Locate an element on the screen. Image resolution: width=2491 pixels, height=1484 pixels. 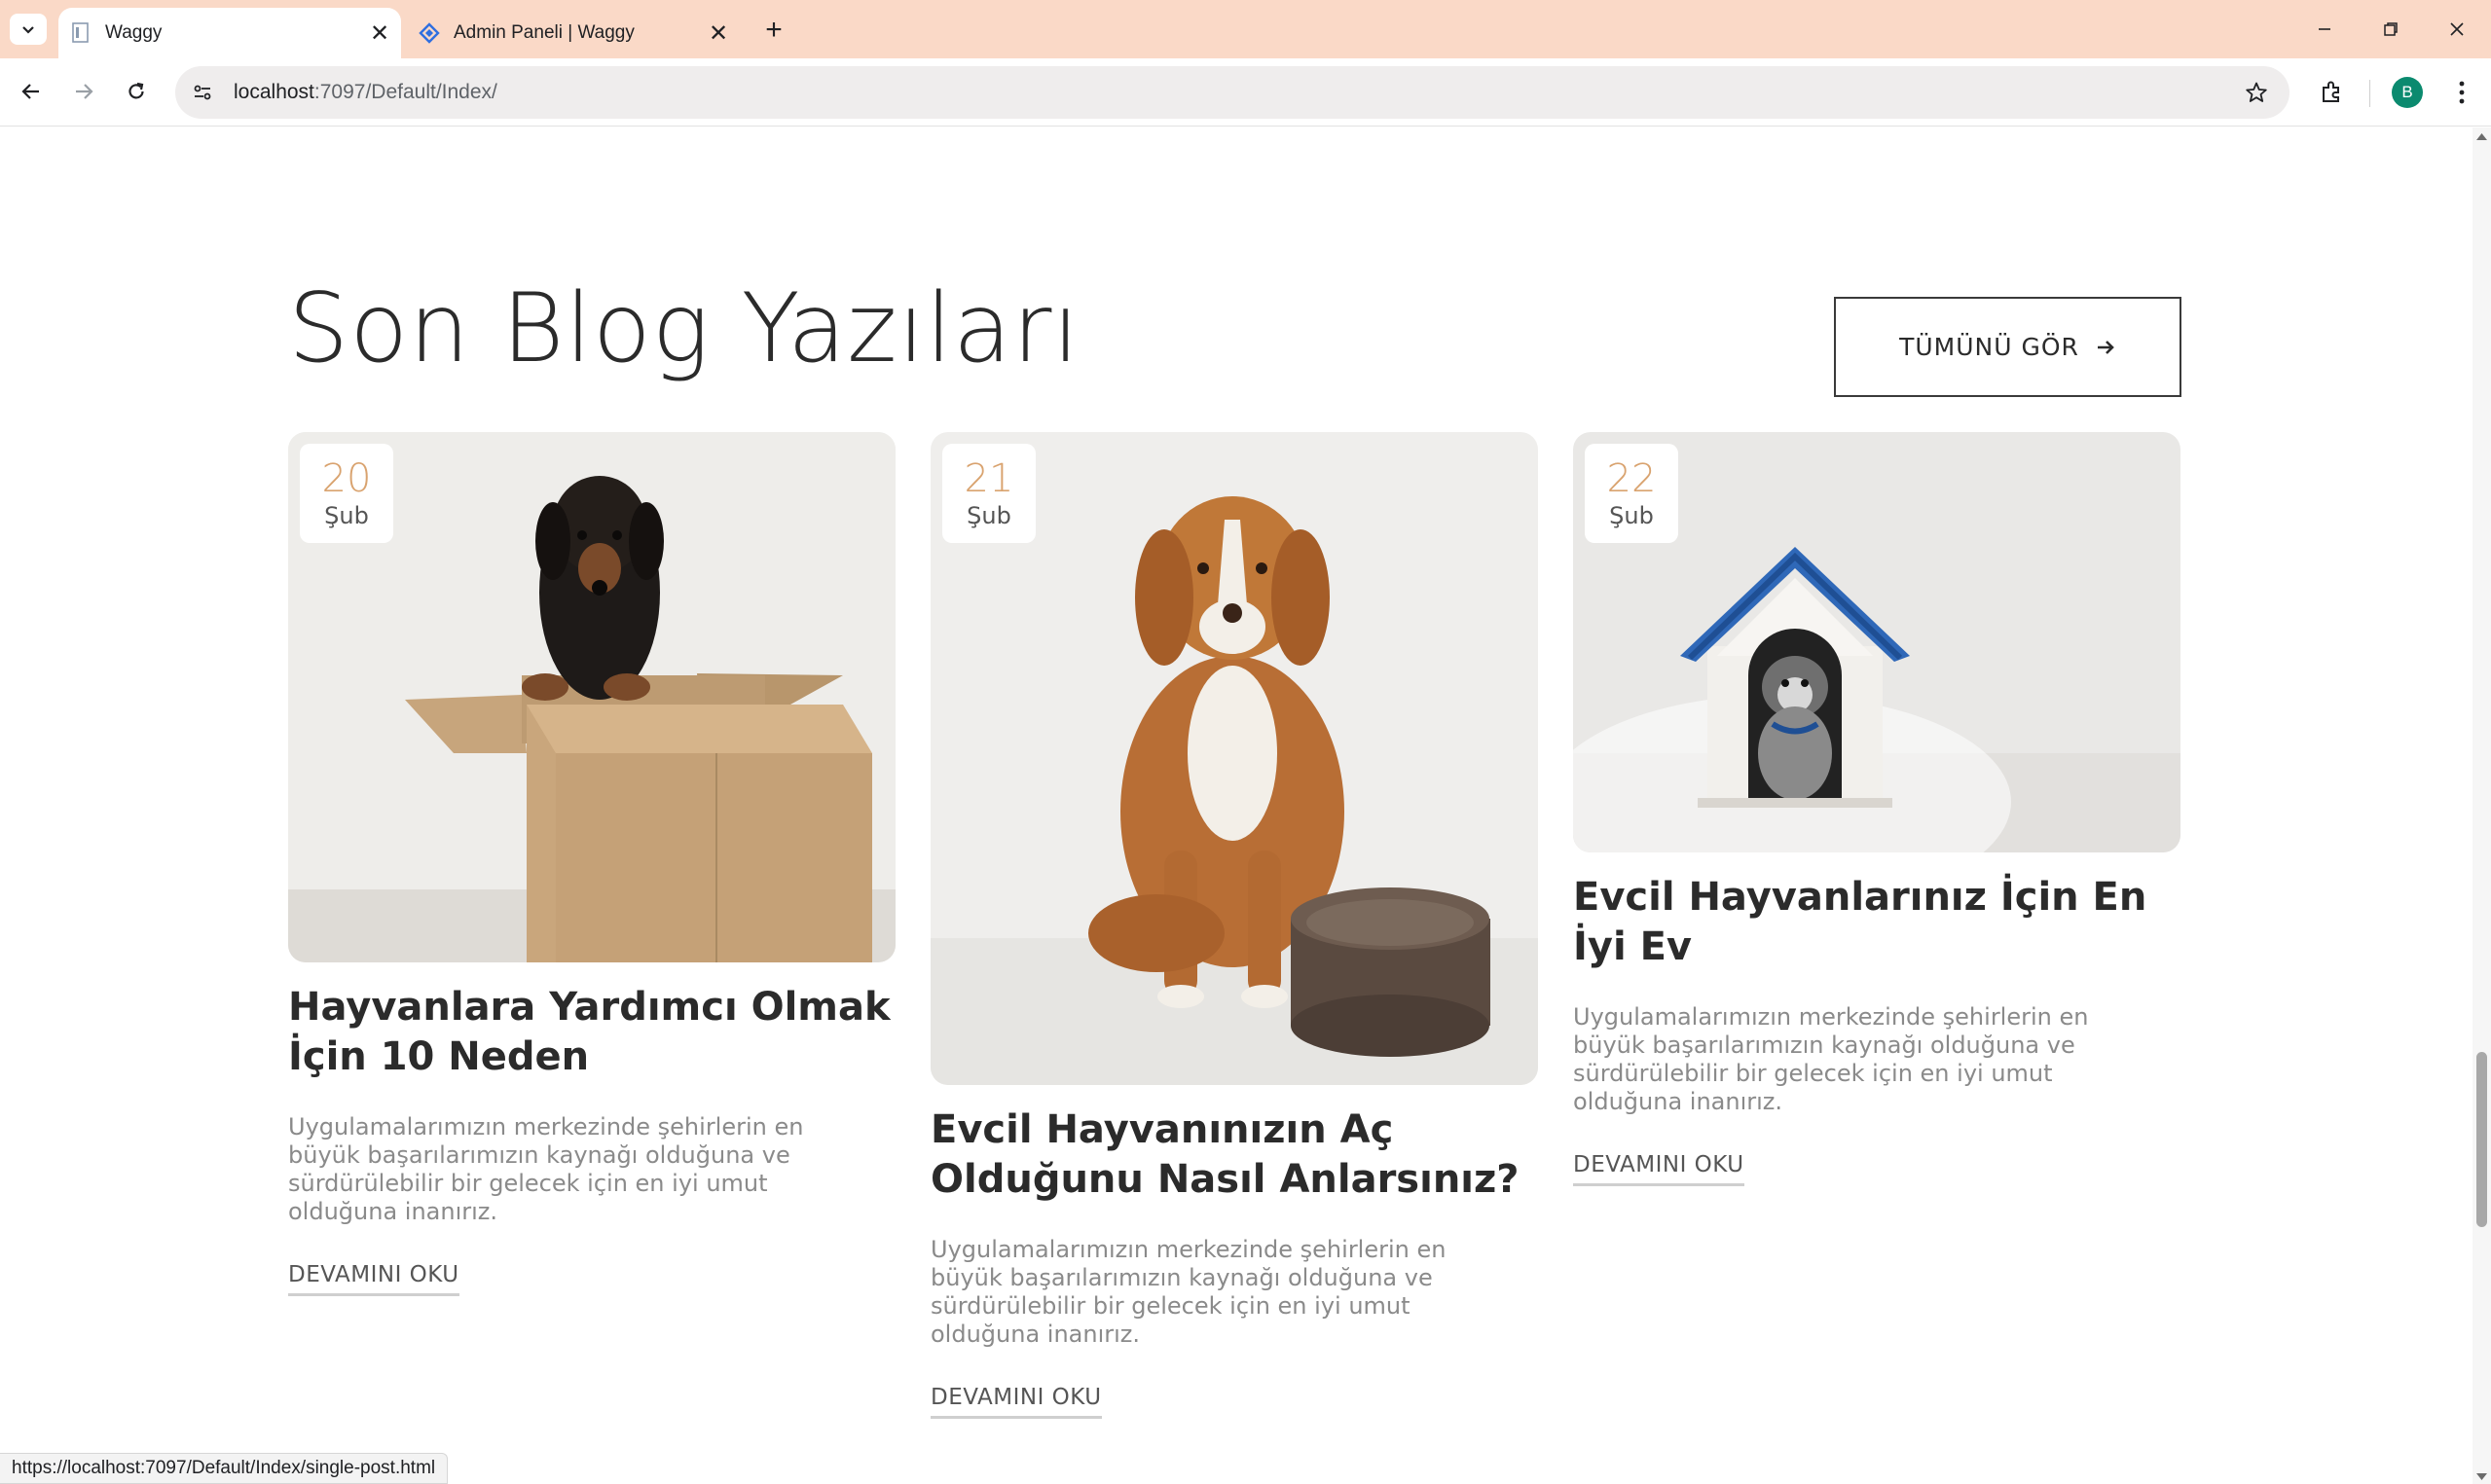
profile-button: B is located at coordinates (2407, 93).